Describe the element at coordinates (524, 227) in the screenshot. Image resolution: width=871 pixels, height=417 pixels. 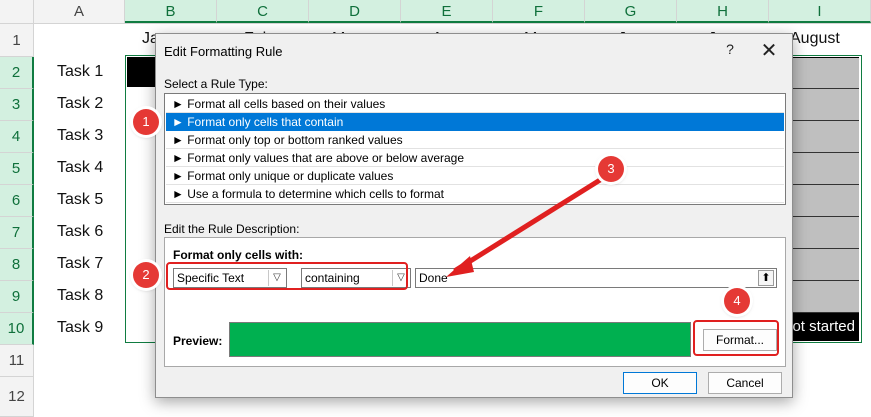
I see `annotation-arrow` at that location.